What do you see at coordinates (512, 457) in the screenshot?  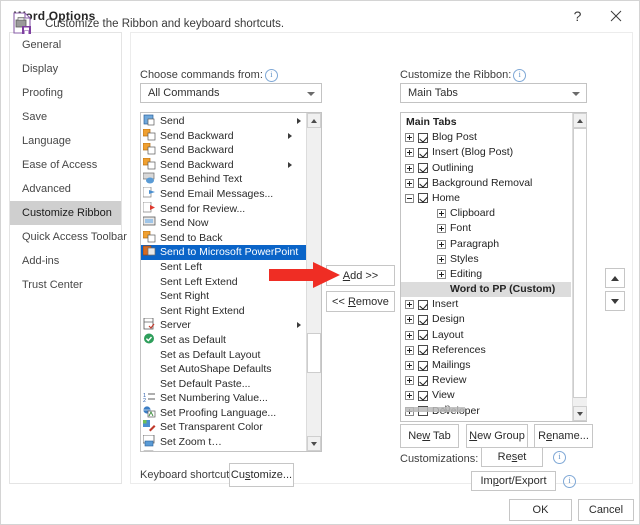 I see `reset-button: Reset` at bounding box center [512, 457].